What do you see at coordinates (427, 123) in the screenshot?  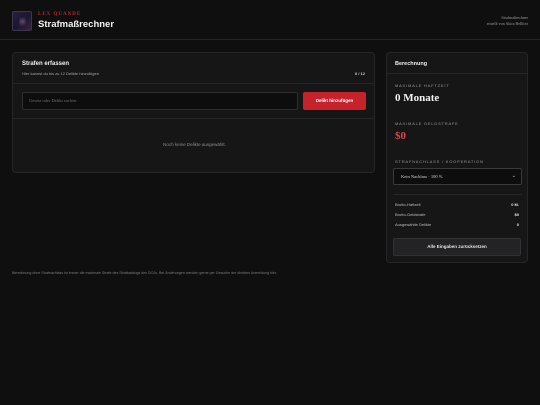 I see `max-fine-label: MAXIMALE GELDSTRAFE` at bounding box center [427, 123].